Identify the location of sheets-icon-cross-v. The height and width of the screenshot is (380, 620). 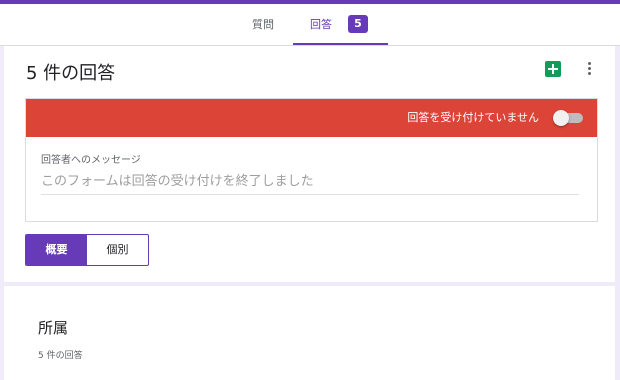
(553, 69).